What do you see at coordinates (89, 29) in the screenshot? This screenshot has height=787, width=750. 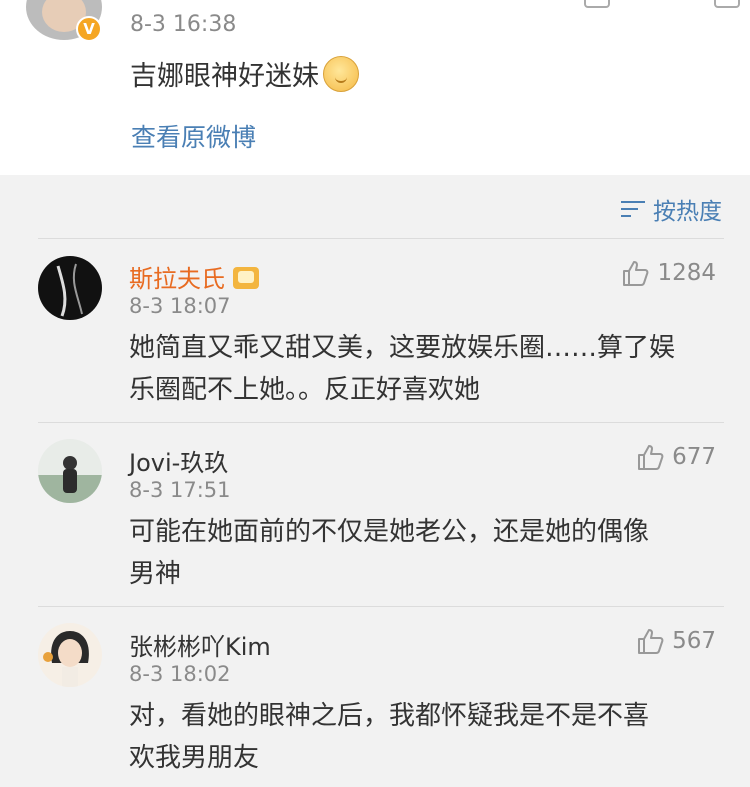 I see `verified-badge-icon: V` at bounding box center [89, 29].